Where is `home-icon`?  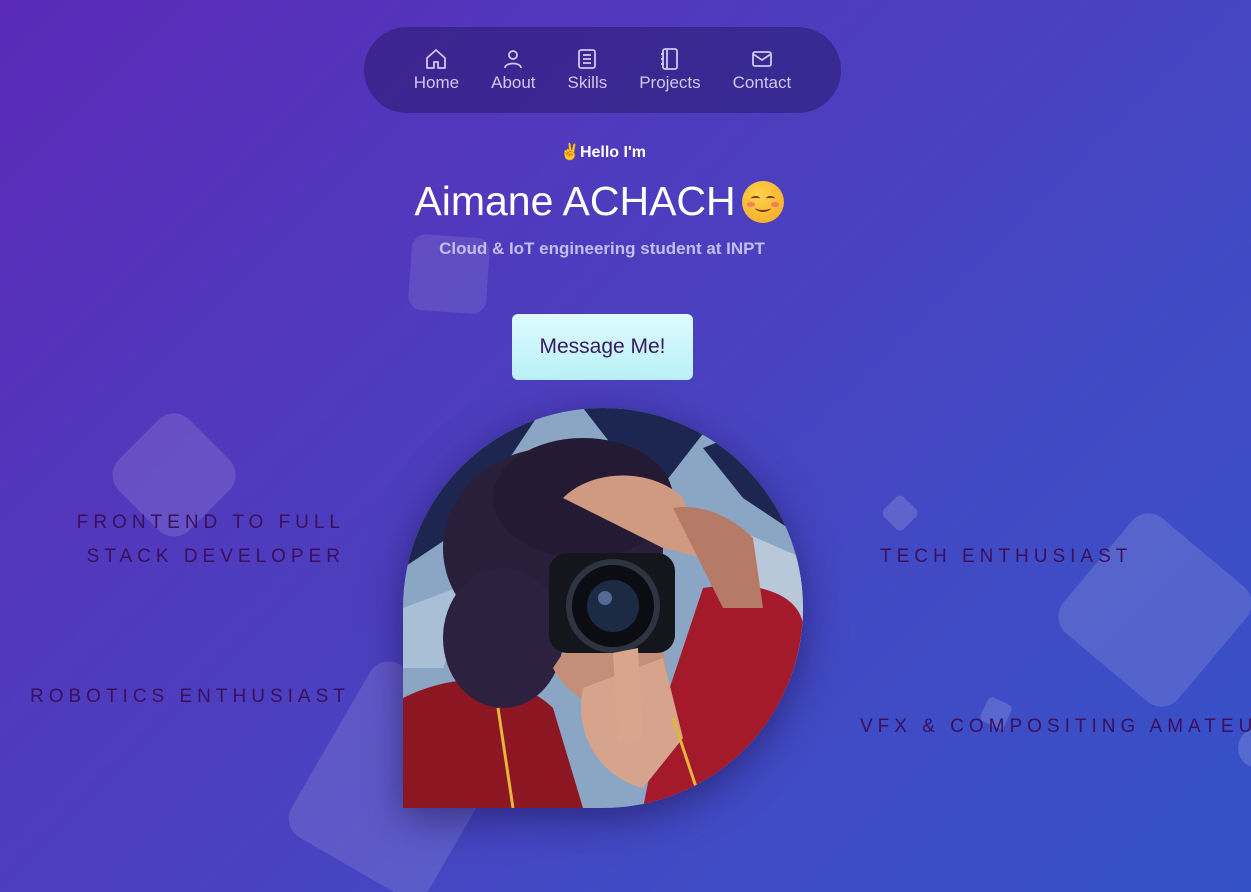
home-icon is located at coordinates (436, 59).